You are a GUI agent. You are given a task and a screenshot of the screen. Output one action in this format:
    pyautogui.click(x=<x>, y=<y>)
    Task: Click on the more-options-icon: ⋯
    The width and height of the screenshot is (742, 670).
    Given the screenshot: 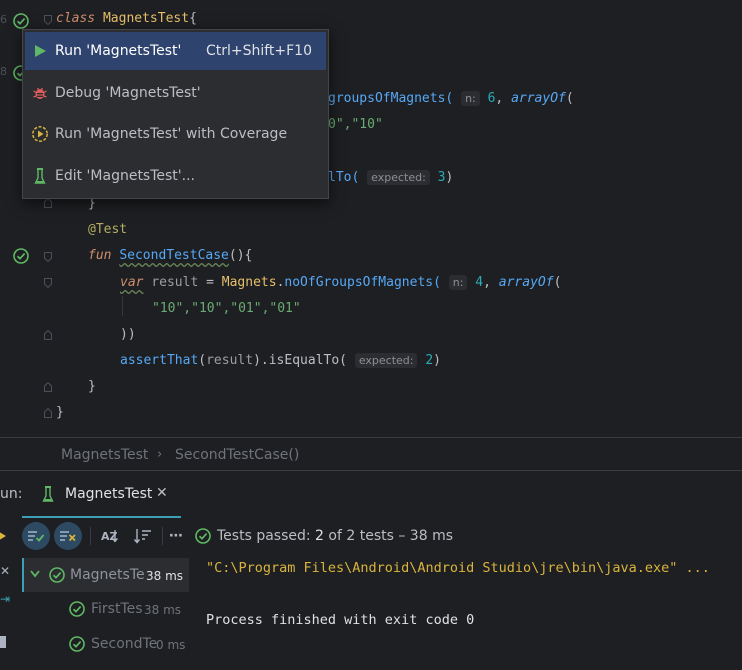 What is the action you would take?
    pyautogui.click(x=176, y=536)
    